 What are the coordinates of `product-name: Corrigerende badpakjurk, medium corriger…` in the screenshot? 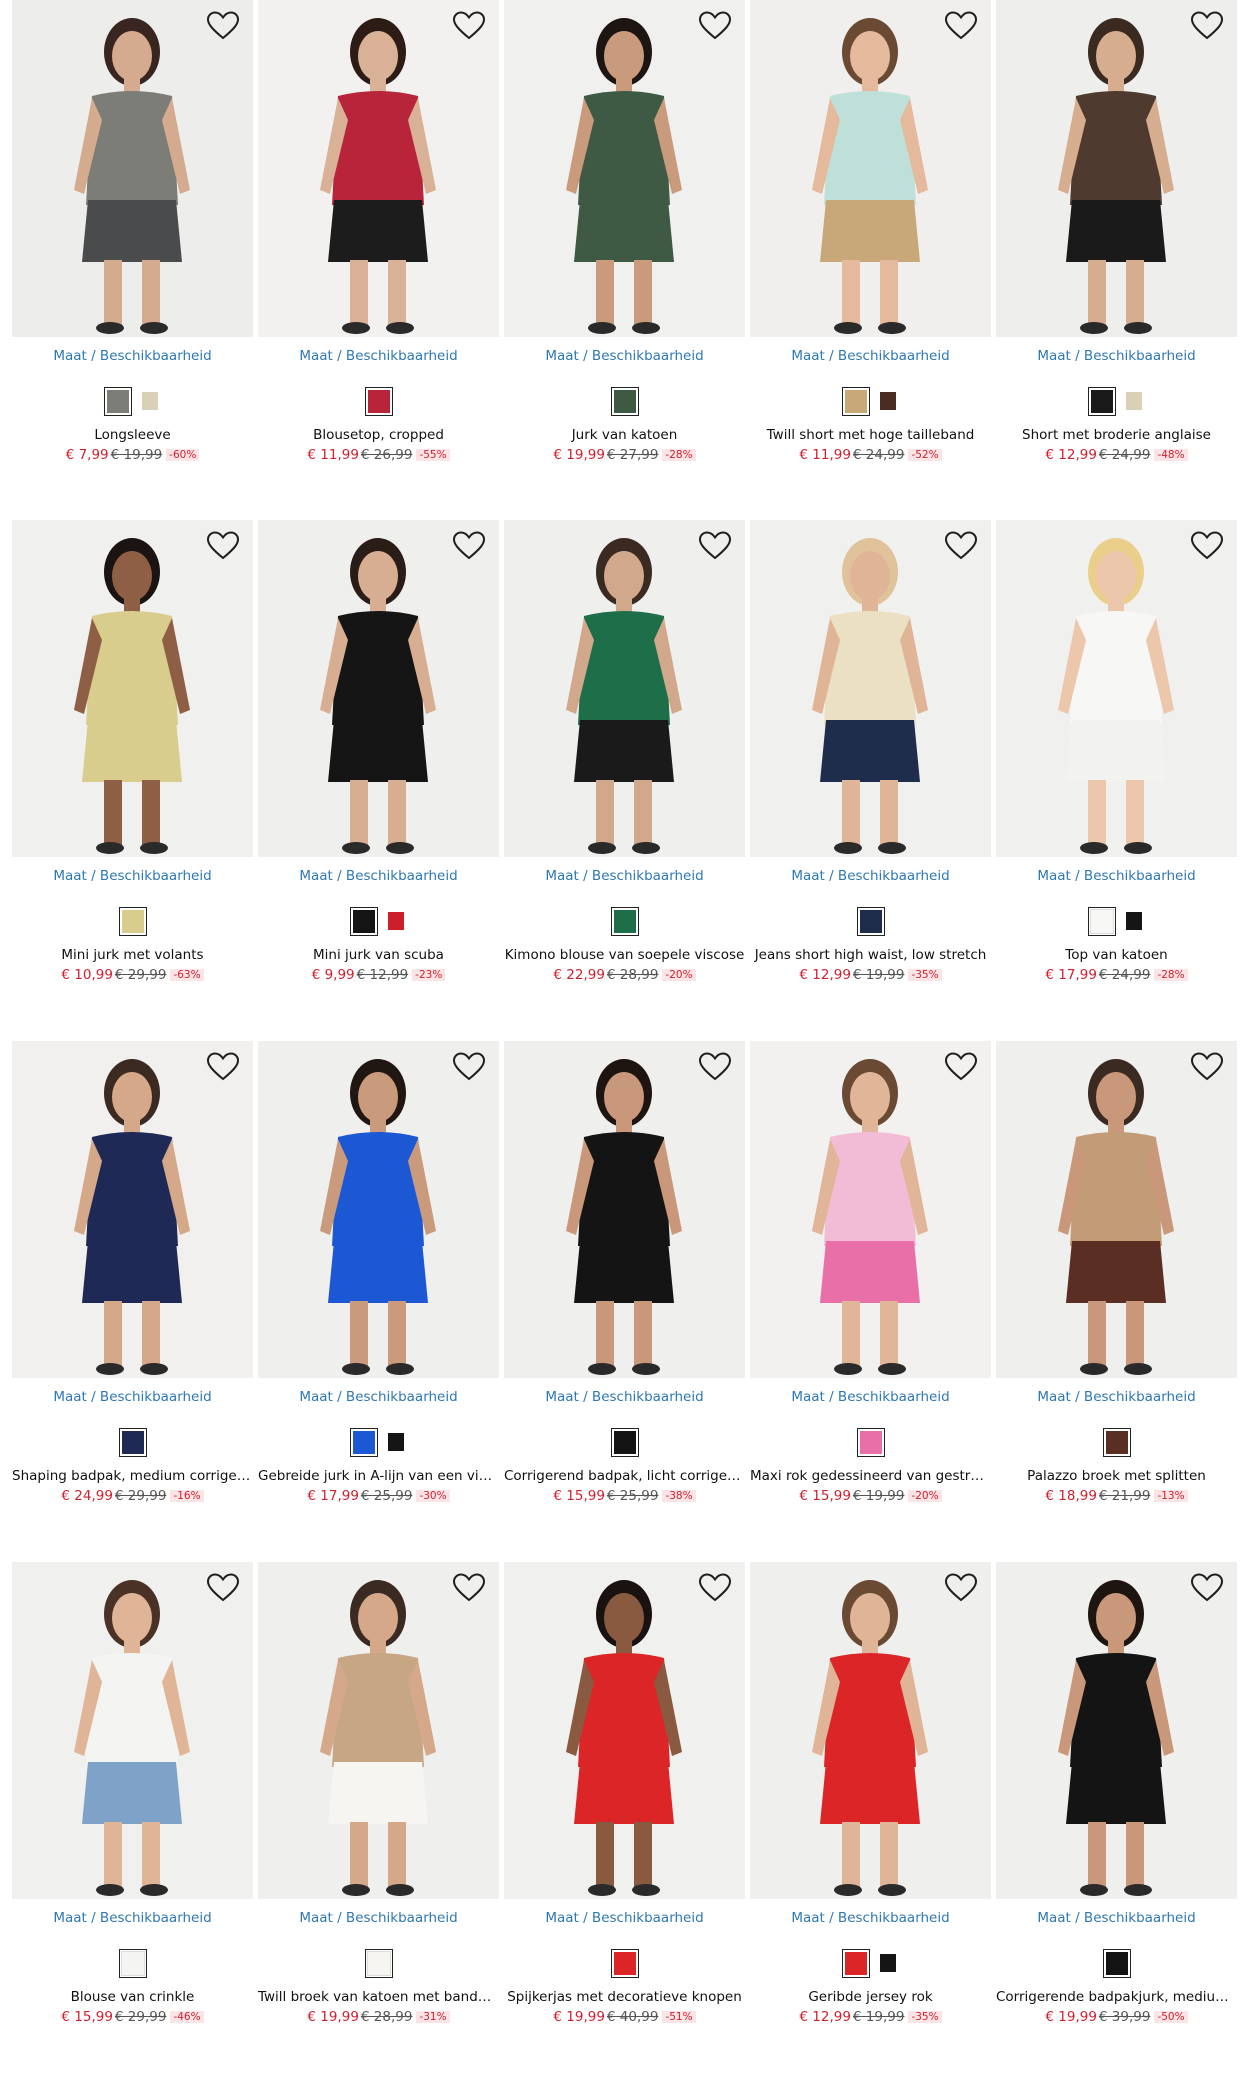 It's located at (1116, 1999).